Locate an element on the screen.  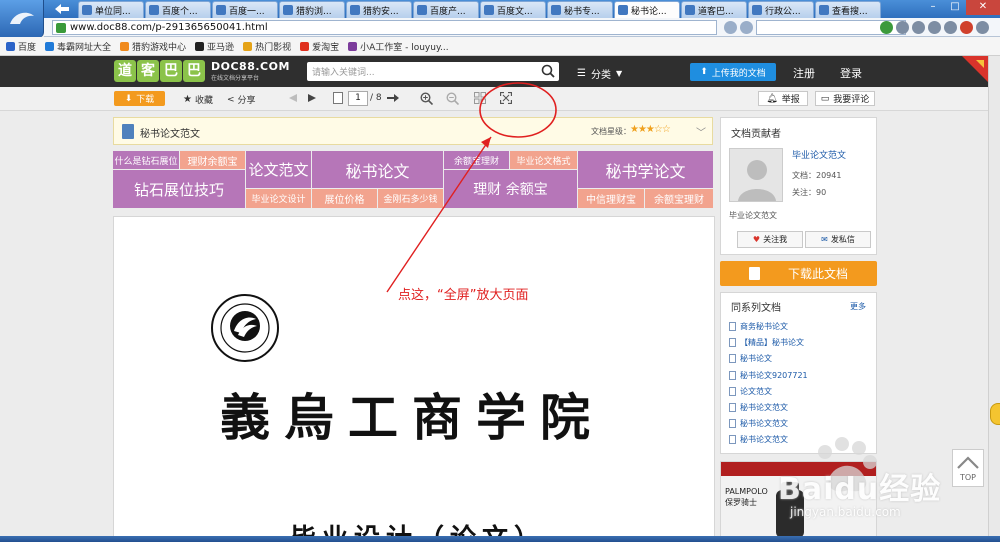
chevron-down-icon is located at coordinates (746, 27).